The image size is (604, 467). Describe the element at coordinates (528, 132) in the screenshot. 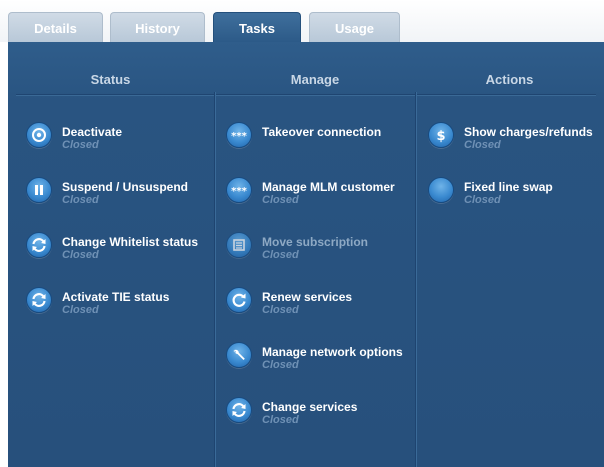

I see `task-title: Show charges/refunds` at that location.